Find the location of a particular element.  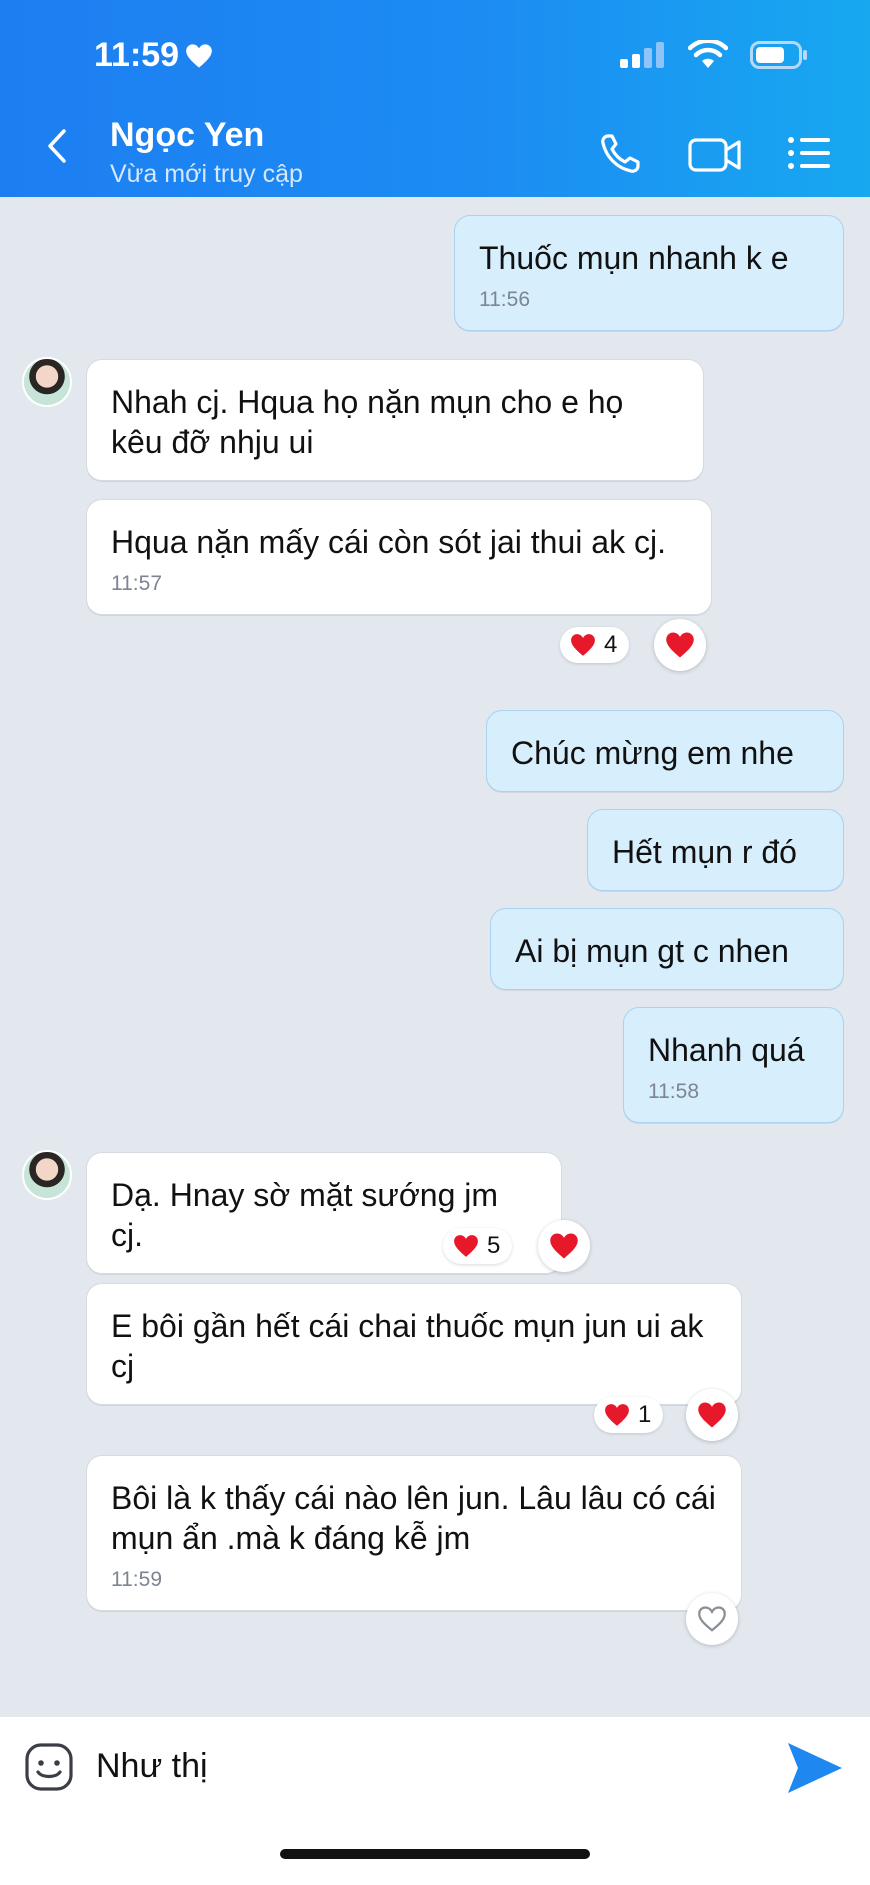

menu-icon is located at coordinates (810, 154).